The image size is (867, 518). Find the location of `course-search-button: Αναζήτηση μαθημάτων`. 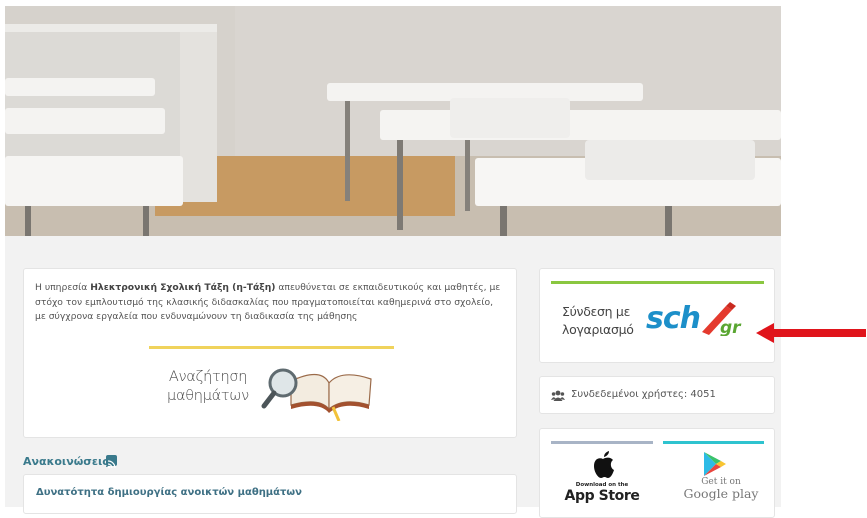

course-search-button: Αναζήτηση μαθημάτων is located at coordinates (271, 387).